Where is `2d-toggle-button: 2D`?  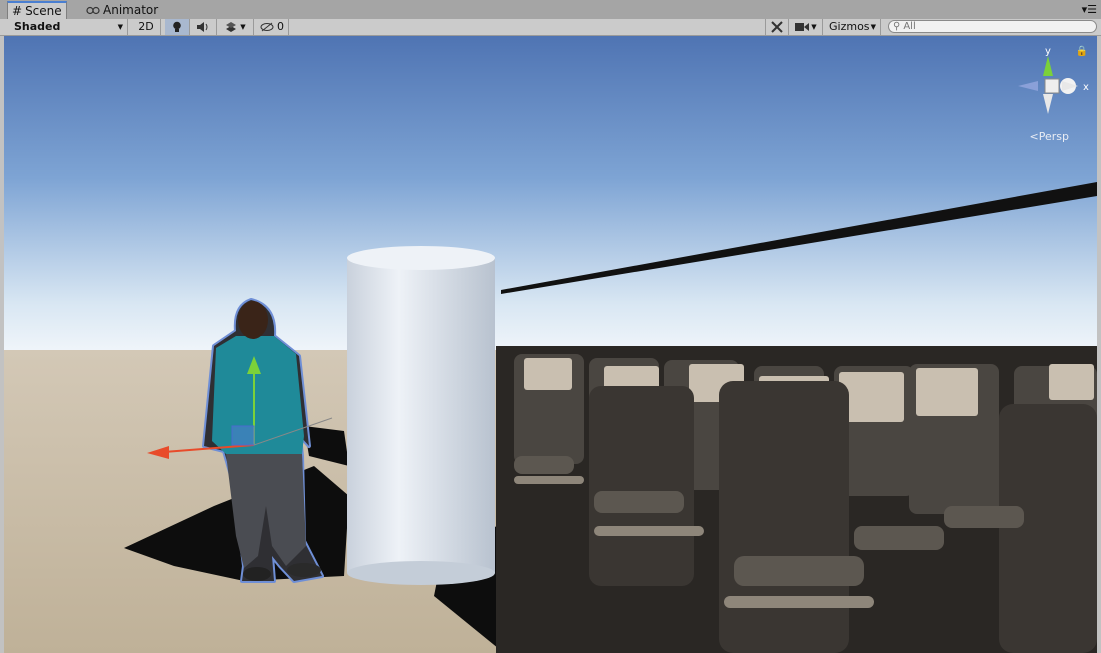 2d-toggle-button: 2D is located at coordinates (146, 27).